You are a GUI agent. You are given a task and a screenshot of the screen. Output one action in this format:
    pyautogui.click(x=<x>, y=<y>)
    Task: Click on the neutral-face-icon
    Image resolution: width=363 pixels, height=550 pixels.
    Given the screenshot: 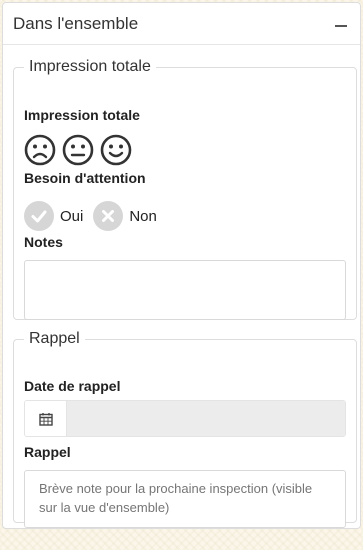 What is the action you would take?
    pyautogui.click(x=78, y=150)
    